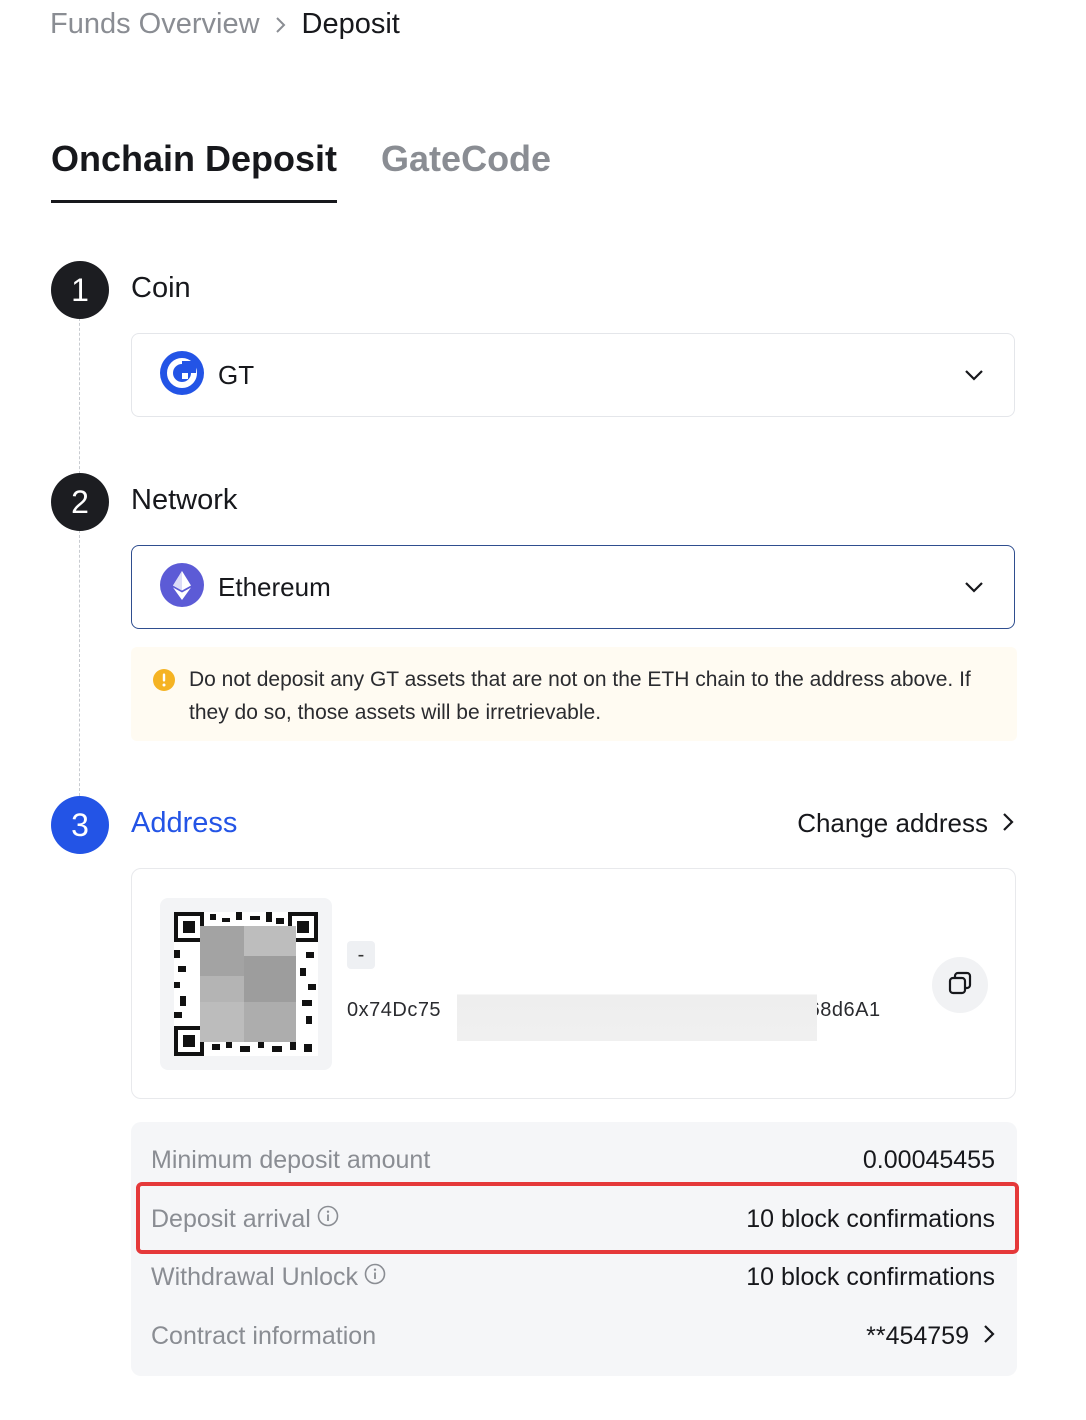  Describe the element at coordinates (264, 1336) in the screenshot. I see `contract-info-label: Contract information` at that location.